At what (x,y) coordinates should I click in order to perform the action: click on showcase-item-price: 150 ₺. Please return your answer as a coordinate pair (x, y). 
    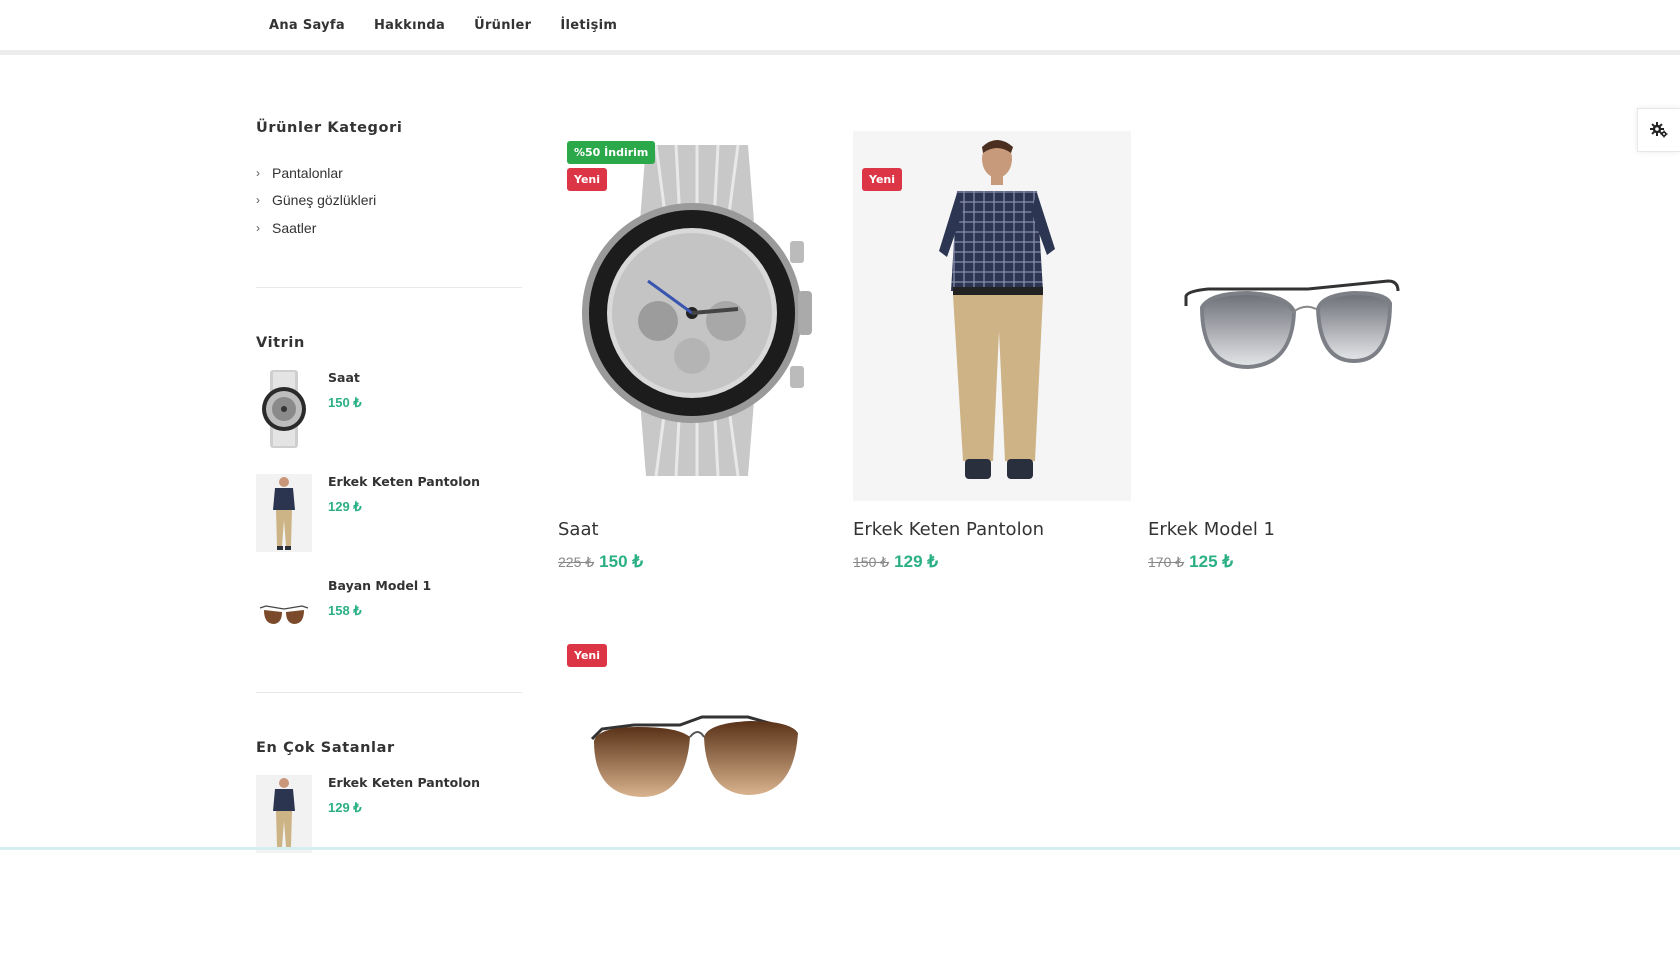
    Looking at the image, I should click on (345, 402).